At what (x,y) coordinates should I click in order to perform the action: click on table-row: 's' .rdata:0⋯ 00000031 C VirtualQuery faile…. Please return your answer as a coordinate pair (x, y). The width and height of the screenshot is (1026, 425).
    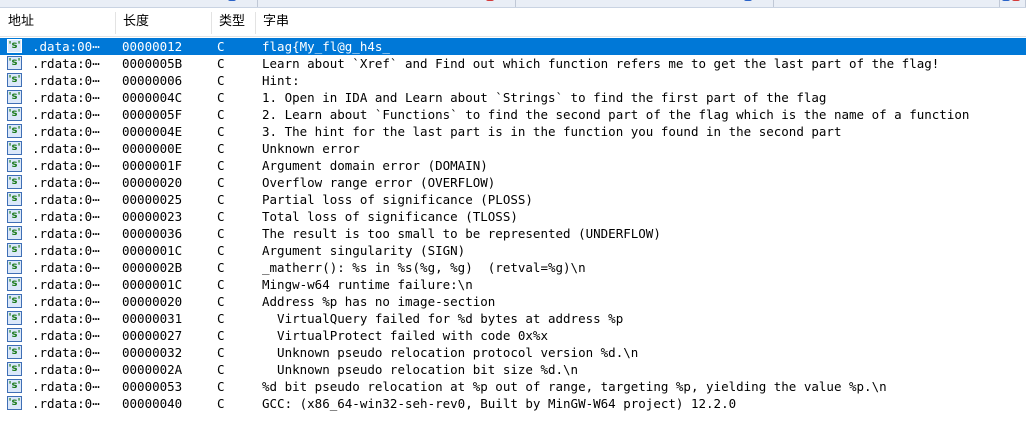
    Looking at the image, I should click on (513, 318).